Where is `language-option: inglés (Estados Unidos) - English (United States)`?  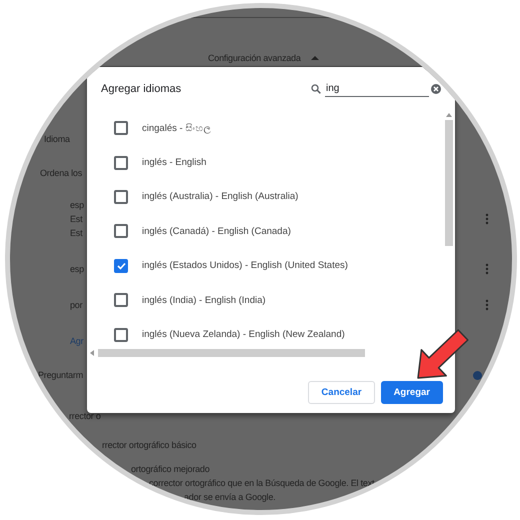 language-option: inglés (Estados Unidos) - English (United States) is located at coordinates (245, 266).